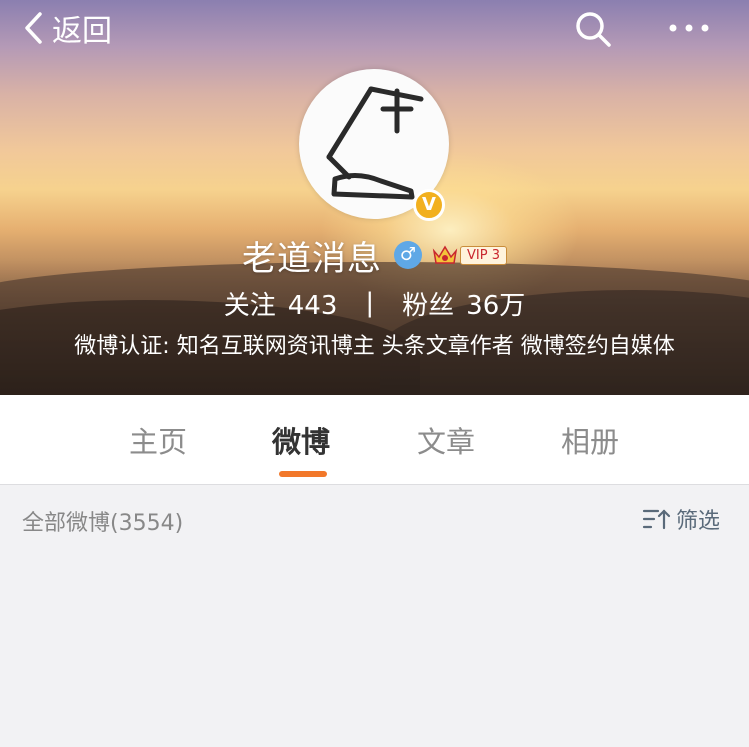  Describe the element at coordinates (281, 303) in the screenshot. I see `following-link: 关注 443` at that location.